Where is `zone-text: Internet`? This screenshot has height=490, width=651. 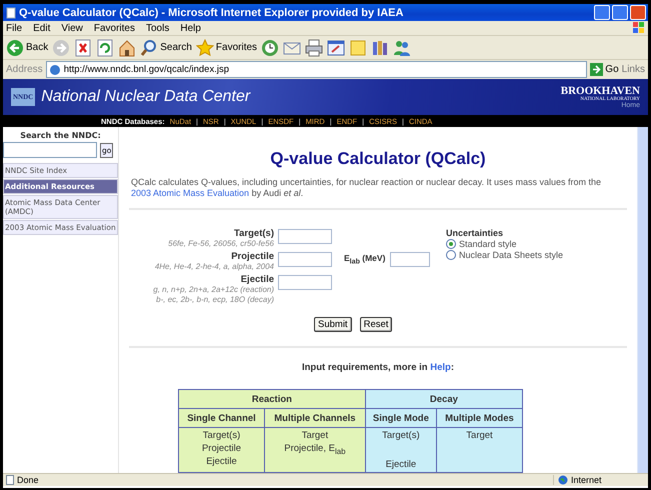 zone-text: Internet is located at coordinates (586, 480).